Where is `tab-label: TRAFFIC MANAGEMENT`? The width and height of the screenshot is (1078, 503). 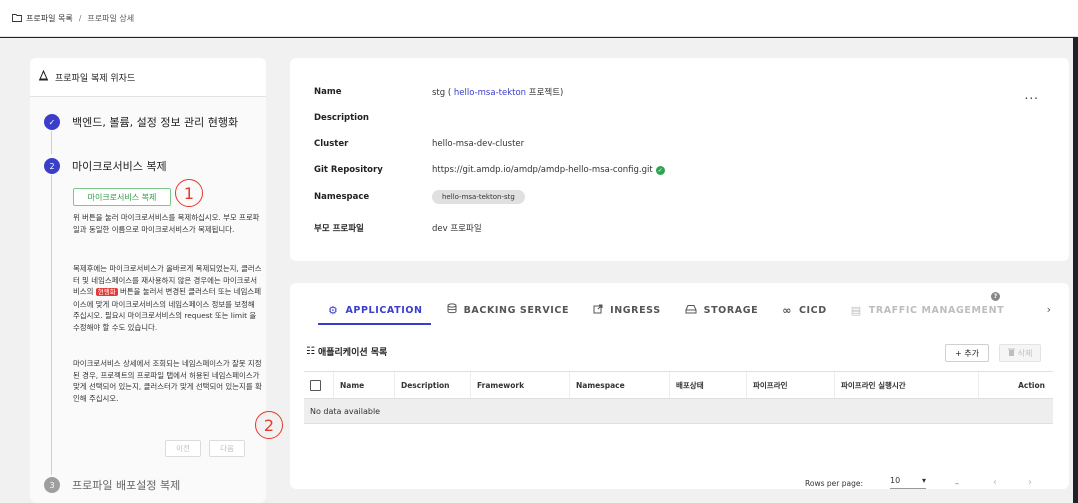 tab-label: TRAFFIC MANAGEMENT is located at coordinates (936, 310).